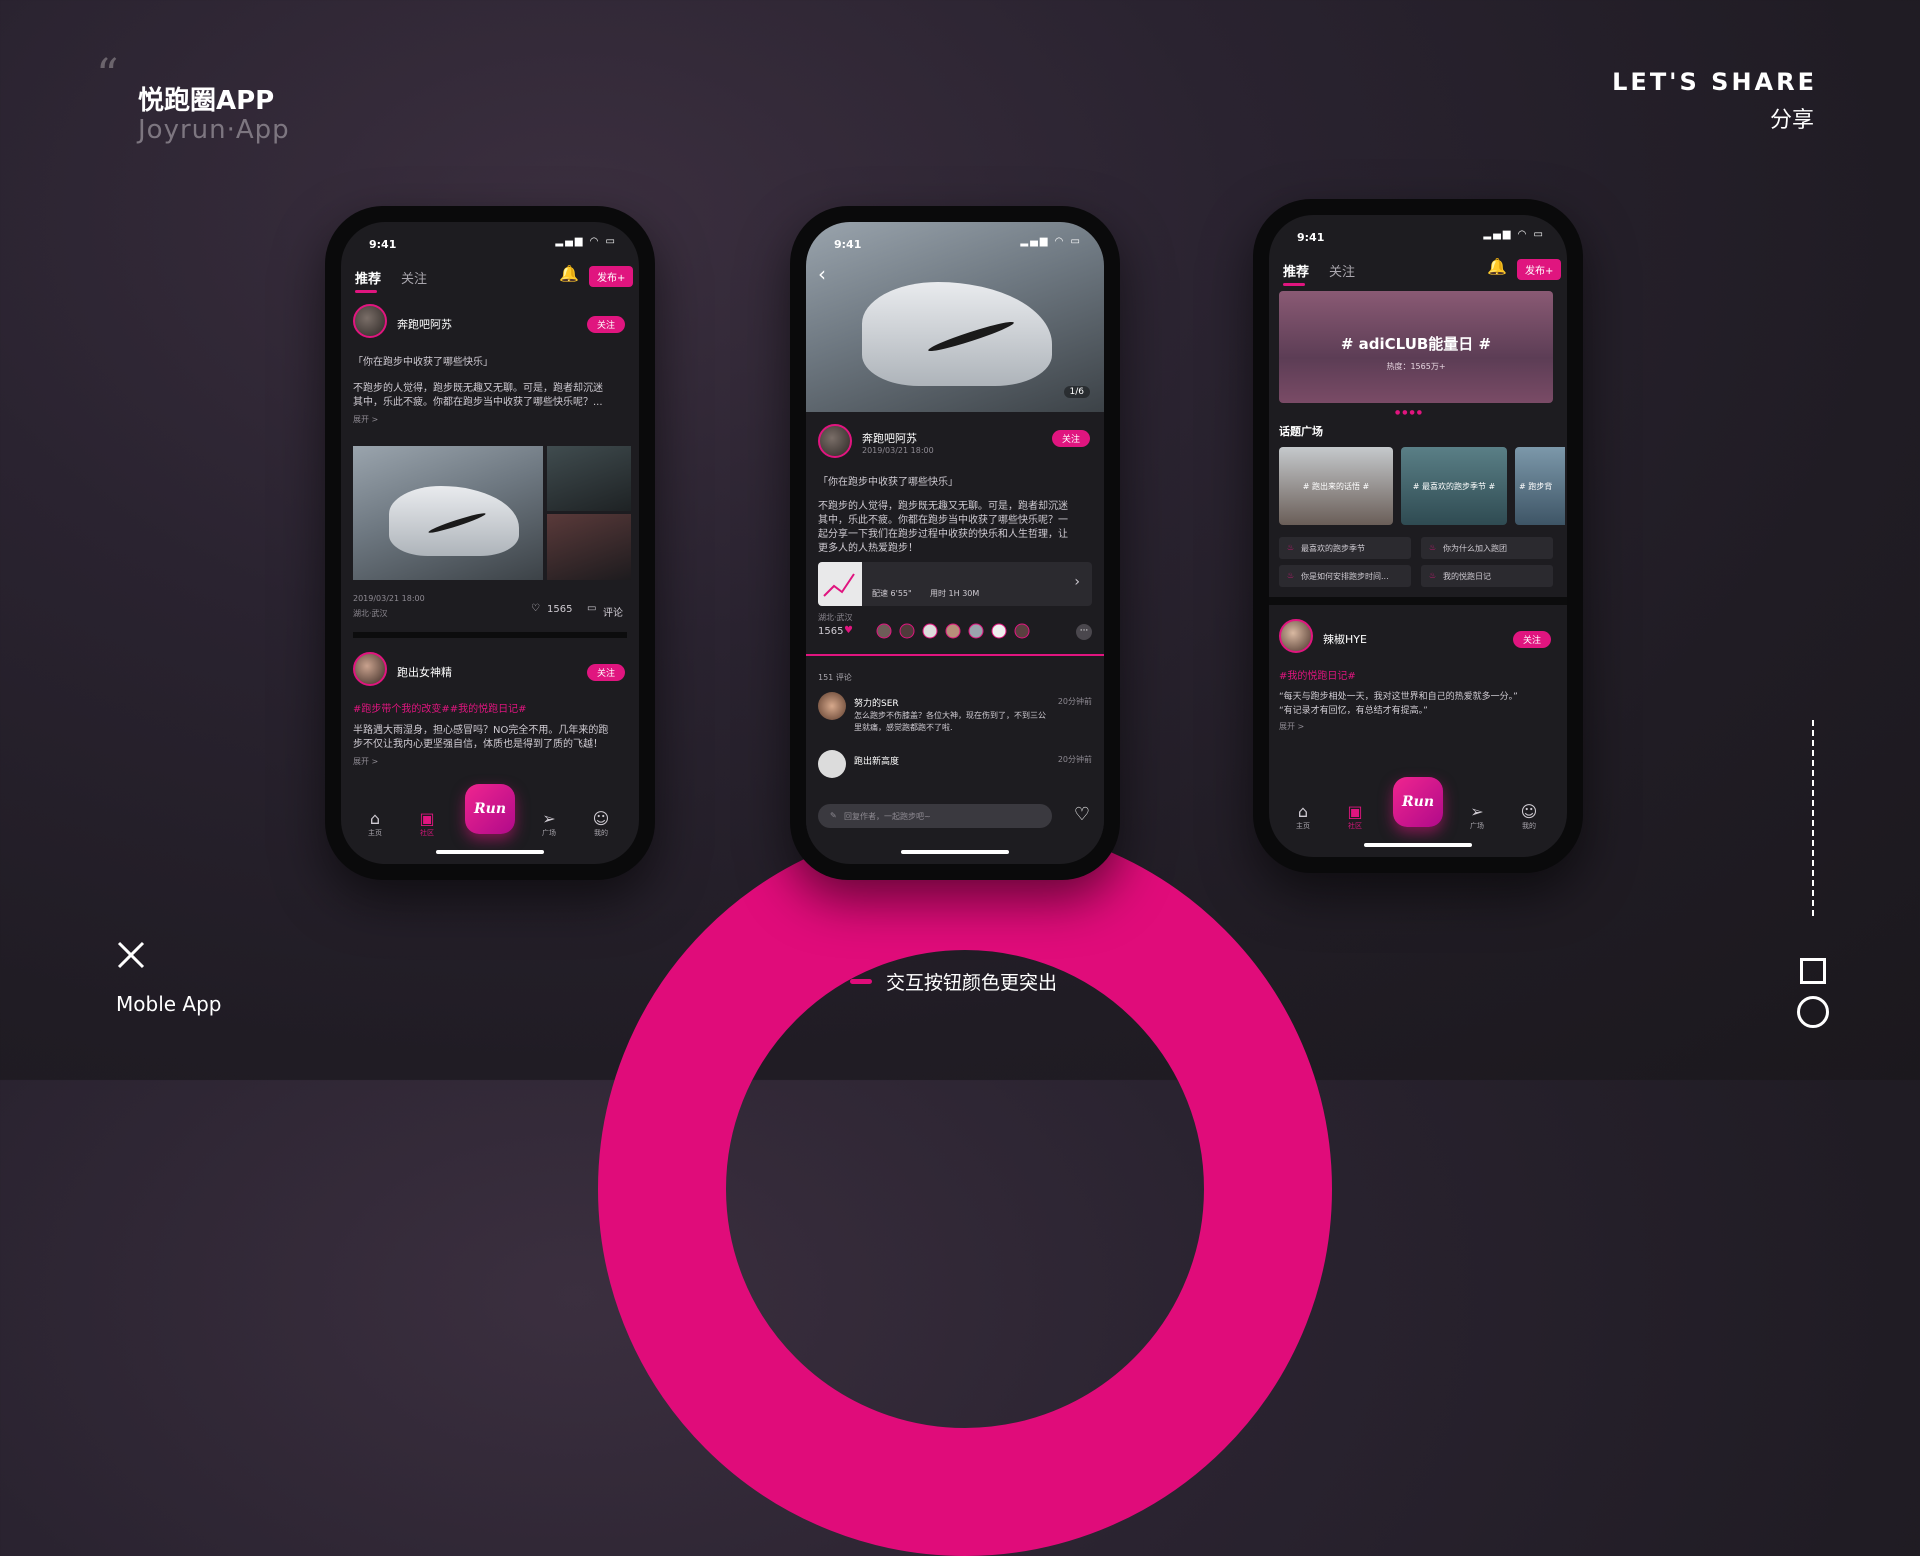 Image resolution: width=1920 pixels, height=1556 pixels. What do you see at coordinates (613, 611) in the screenshot?
I see `comment-label: 评论` at bounding box center [613, 611].